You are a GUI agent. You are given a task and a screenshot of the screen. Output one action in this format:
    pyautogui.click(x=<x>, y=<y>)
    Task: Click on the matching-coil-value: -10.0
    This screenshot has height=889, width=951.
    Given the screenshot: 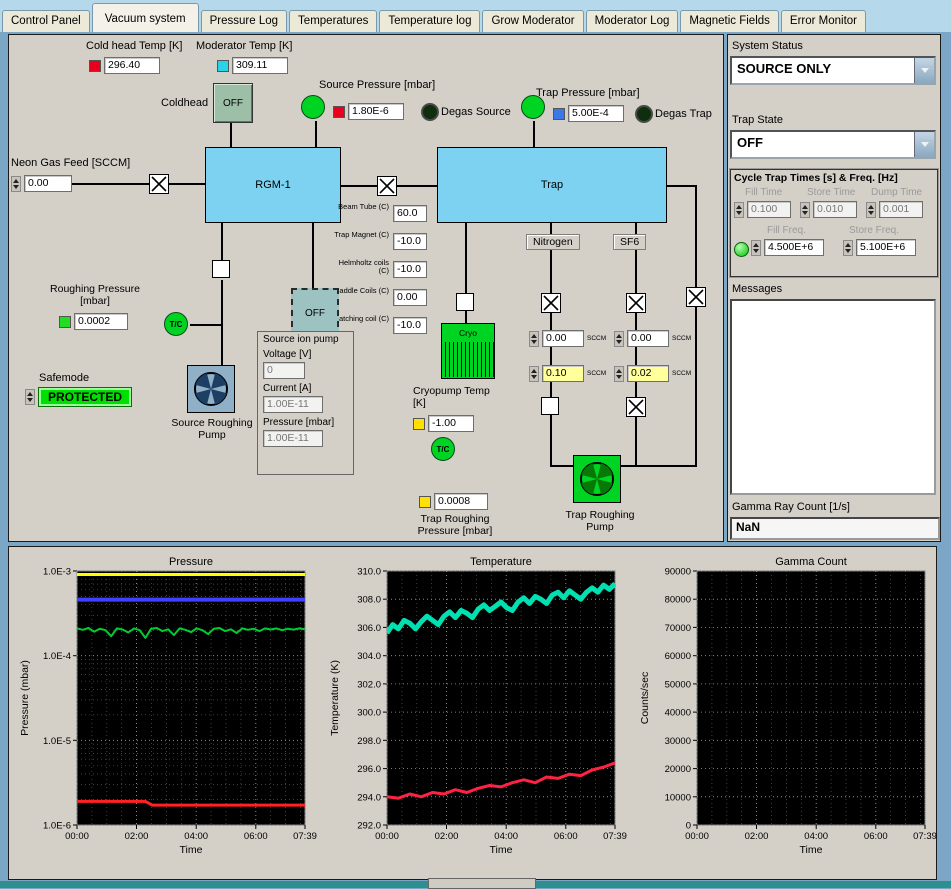 What is the action you would take?
    pyautogui.click(x=410, y=325)
    